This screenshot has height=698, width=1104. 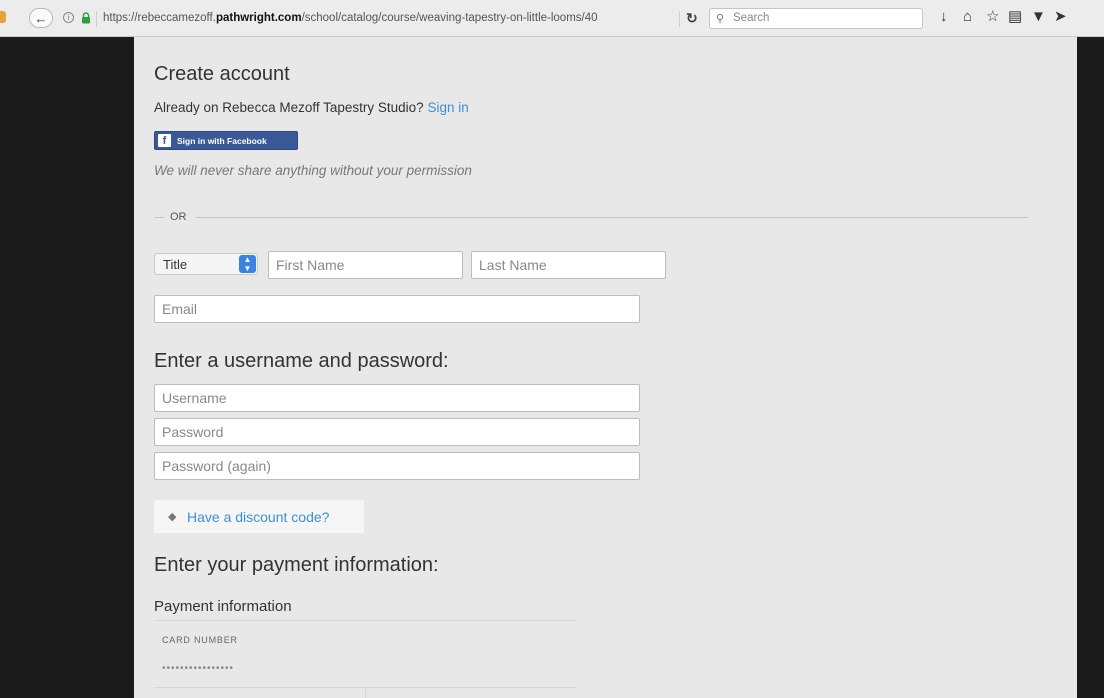 I want to click on credentials-heading: Enter a username and password:, so click(x=301, y=361).